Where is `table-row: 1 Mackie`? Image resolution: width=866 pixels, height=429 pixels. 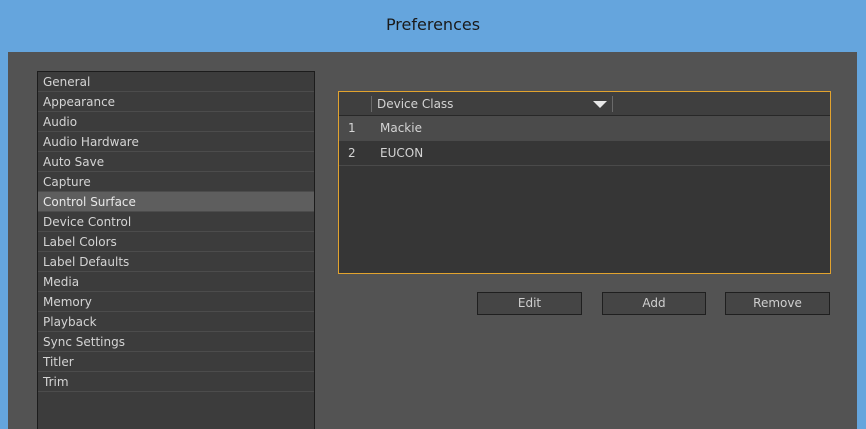 table-row: 1 Mackie is located at coordinates (584, 128).